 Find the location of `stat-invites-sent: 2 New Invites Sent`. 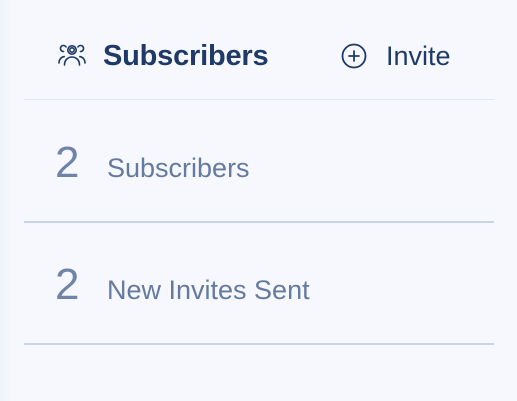

stat-invites-sent: 2 New Invites Sent is located at coordinates (182, 285).